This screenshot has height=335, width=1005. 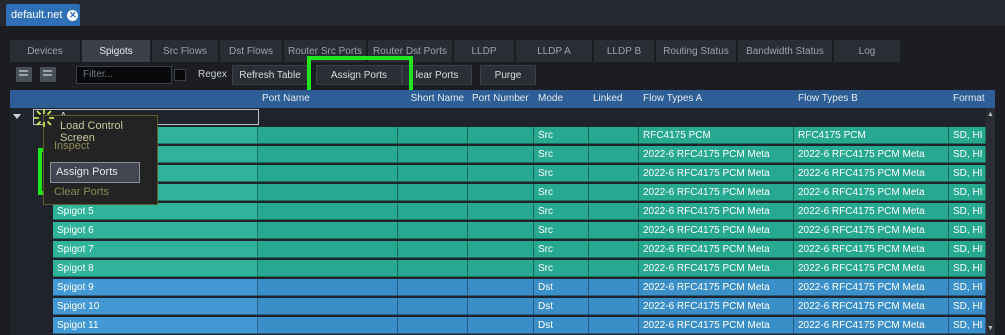 What do you see at coordinates (37, 15) in the screenshot?
I see `document-tab-label: default.net` at bounding box center [37, 15].